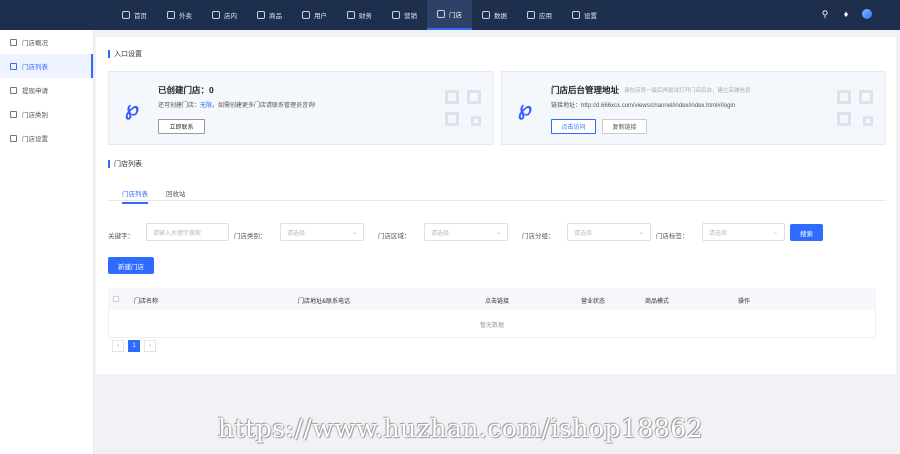 The height and width of the screenshot is (454, 900). Describe the element at coordinates (687, 91) in the screenshot. I see `card-subtitle: 请在店员一级后再尝试打开门店后台，建立店铺信息` at that location.